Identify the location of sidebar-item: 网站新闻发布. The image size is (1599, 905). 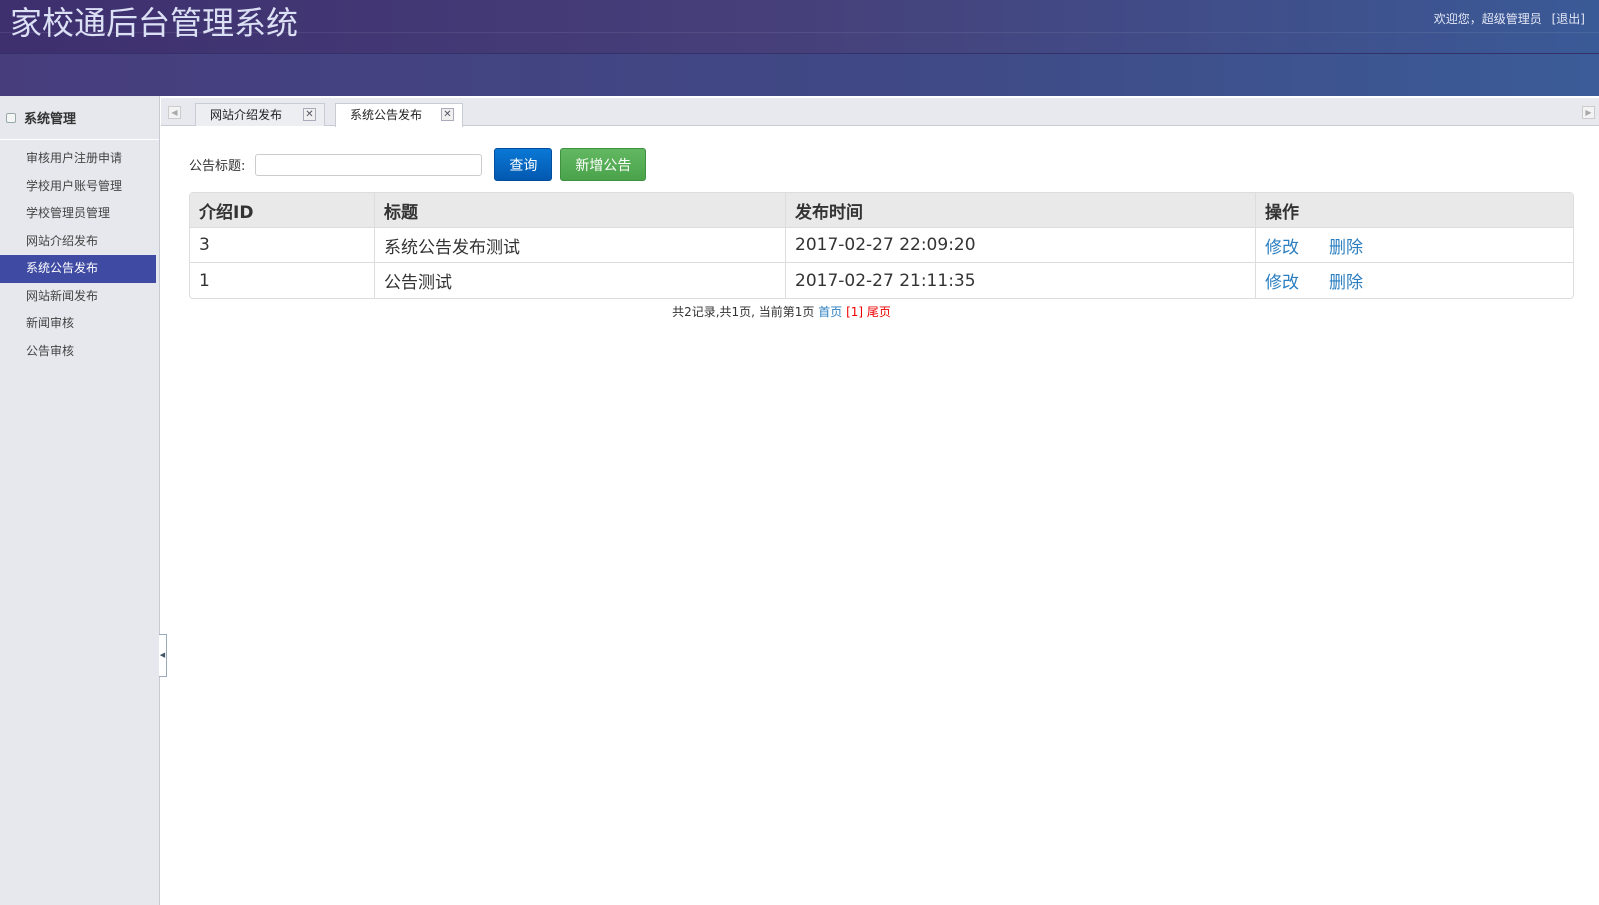
(78, 297).